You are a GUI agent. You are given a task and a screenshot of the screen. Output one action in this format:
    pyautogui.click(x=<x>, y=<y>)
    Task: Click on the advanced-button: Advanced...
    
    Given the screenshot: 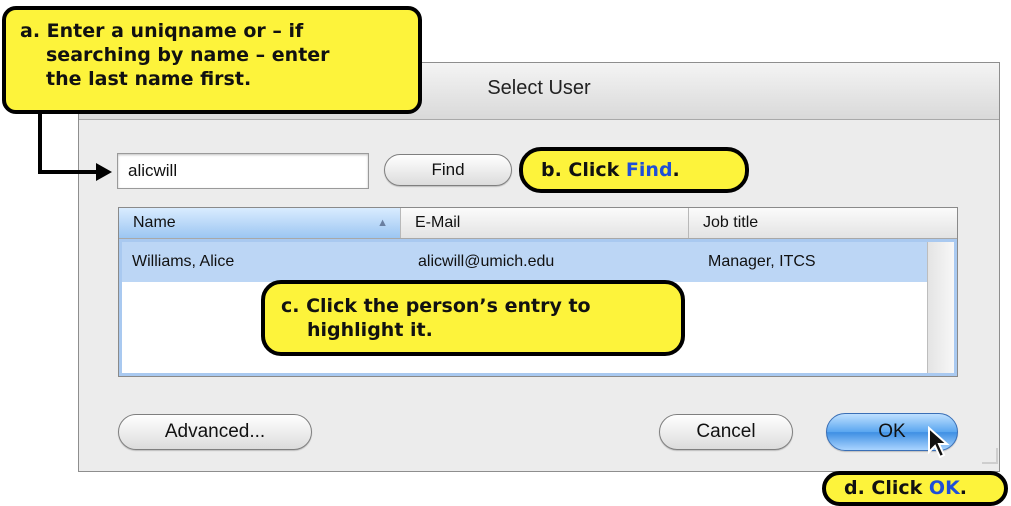 What is the action you would take?
    pyautogui.click(x=215, y=432)
    